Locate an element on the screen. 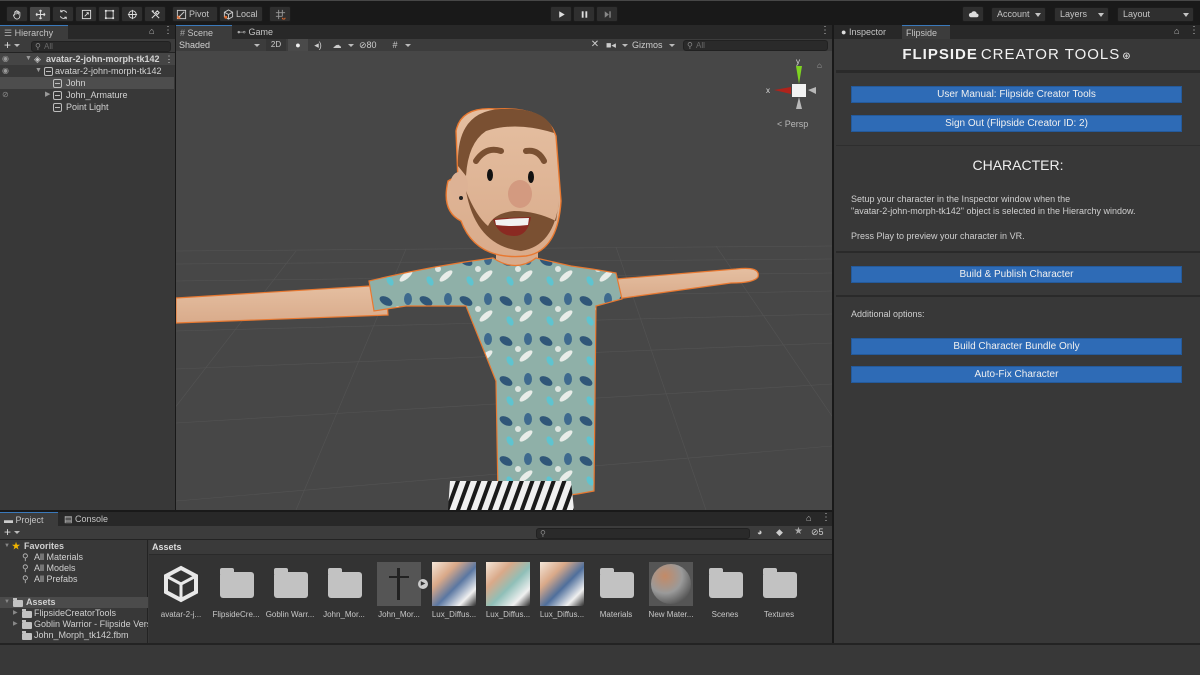 Image resolution: width=1200 pixels, height=675 pixels. x-axis-cone is located at coordinates (782, 90).